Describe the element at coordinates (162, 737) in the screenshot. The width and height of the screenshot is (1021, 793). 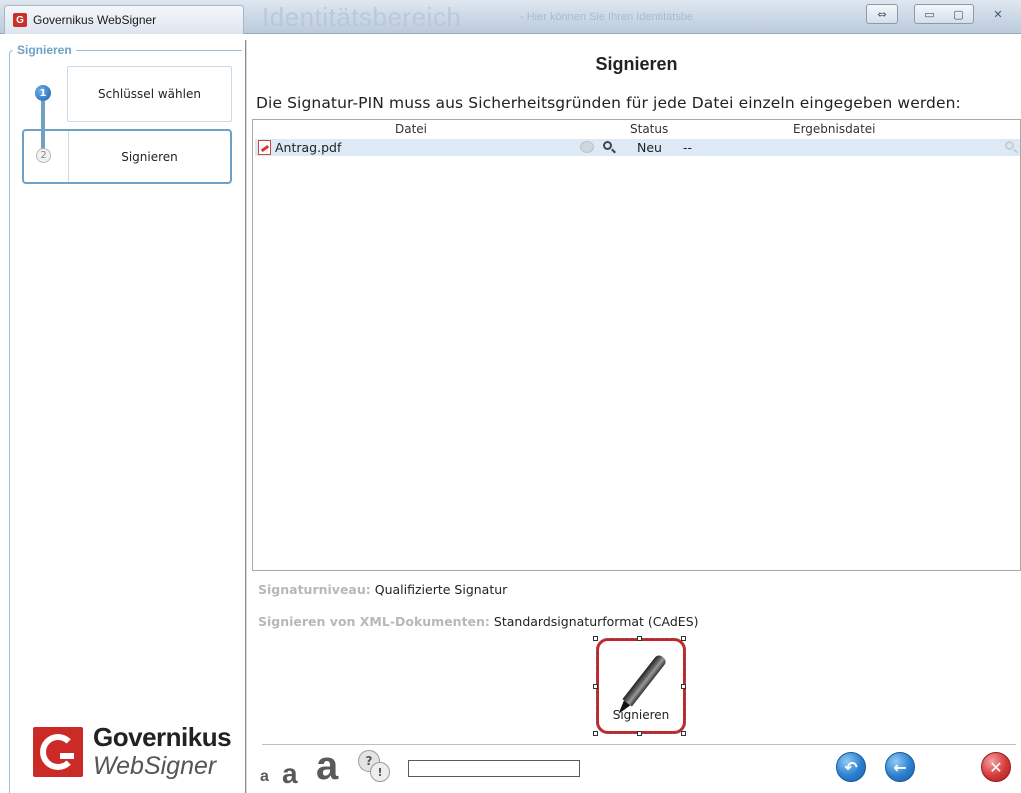
I see `logo-name: Governikus` at that location.